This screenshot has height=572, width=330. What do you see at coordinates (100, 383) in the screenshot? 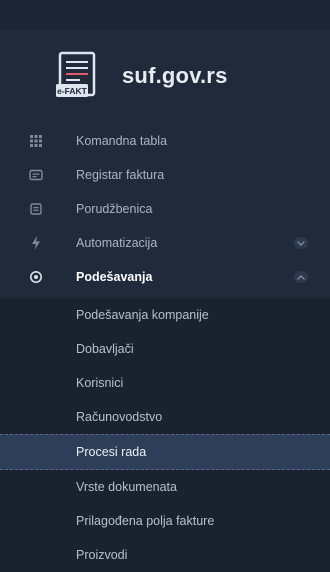
I see `submenu-item-label: Korisnici` at bounding box center [100, 383].